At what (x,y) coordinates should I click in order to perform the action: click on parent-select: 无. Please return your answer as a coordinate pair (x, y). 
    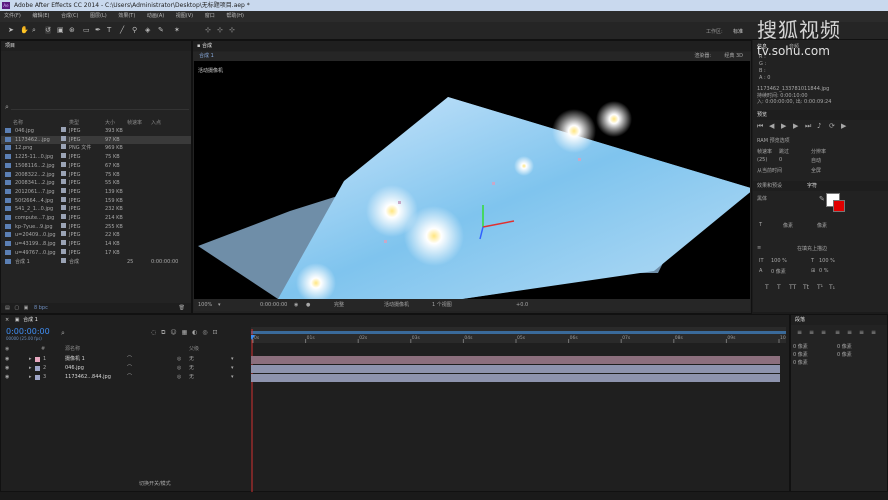
    Looking at the image, I should click on (191, 368).